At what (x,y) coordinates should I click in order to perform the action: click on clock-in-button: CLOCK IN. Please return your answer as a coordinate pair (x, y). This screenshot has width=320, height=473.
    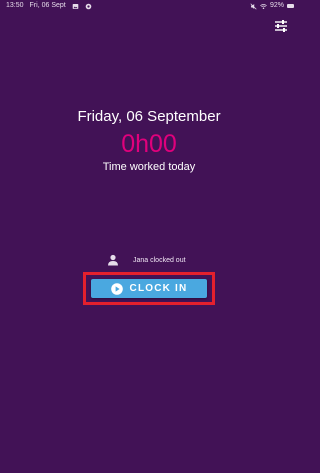
    Looking at the image, I should click on (149, 288).